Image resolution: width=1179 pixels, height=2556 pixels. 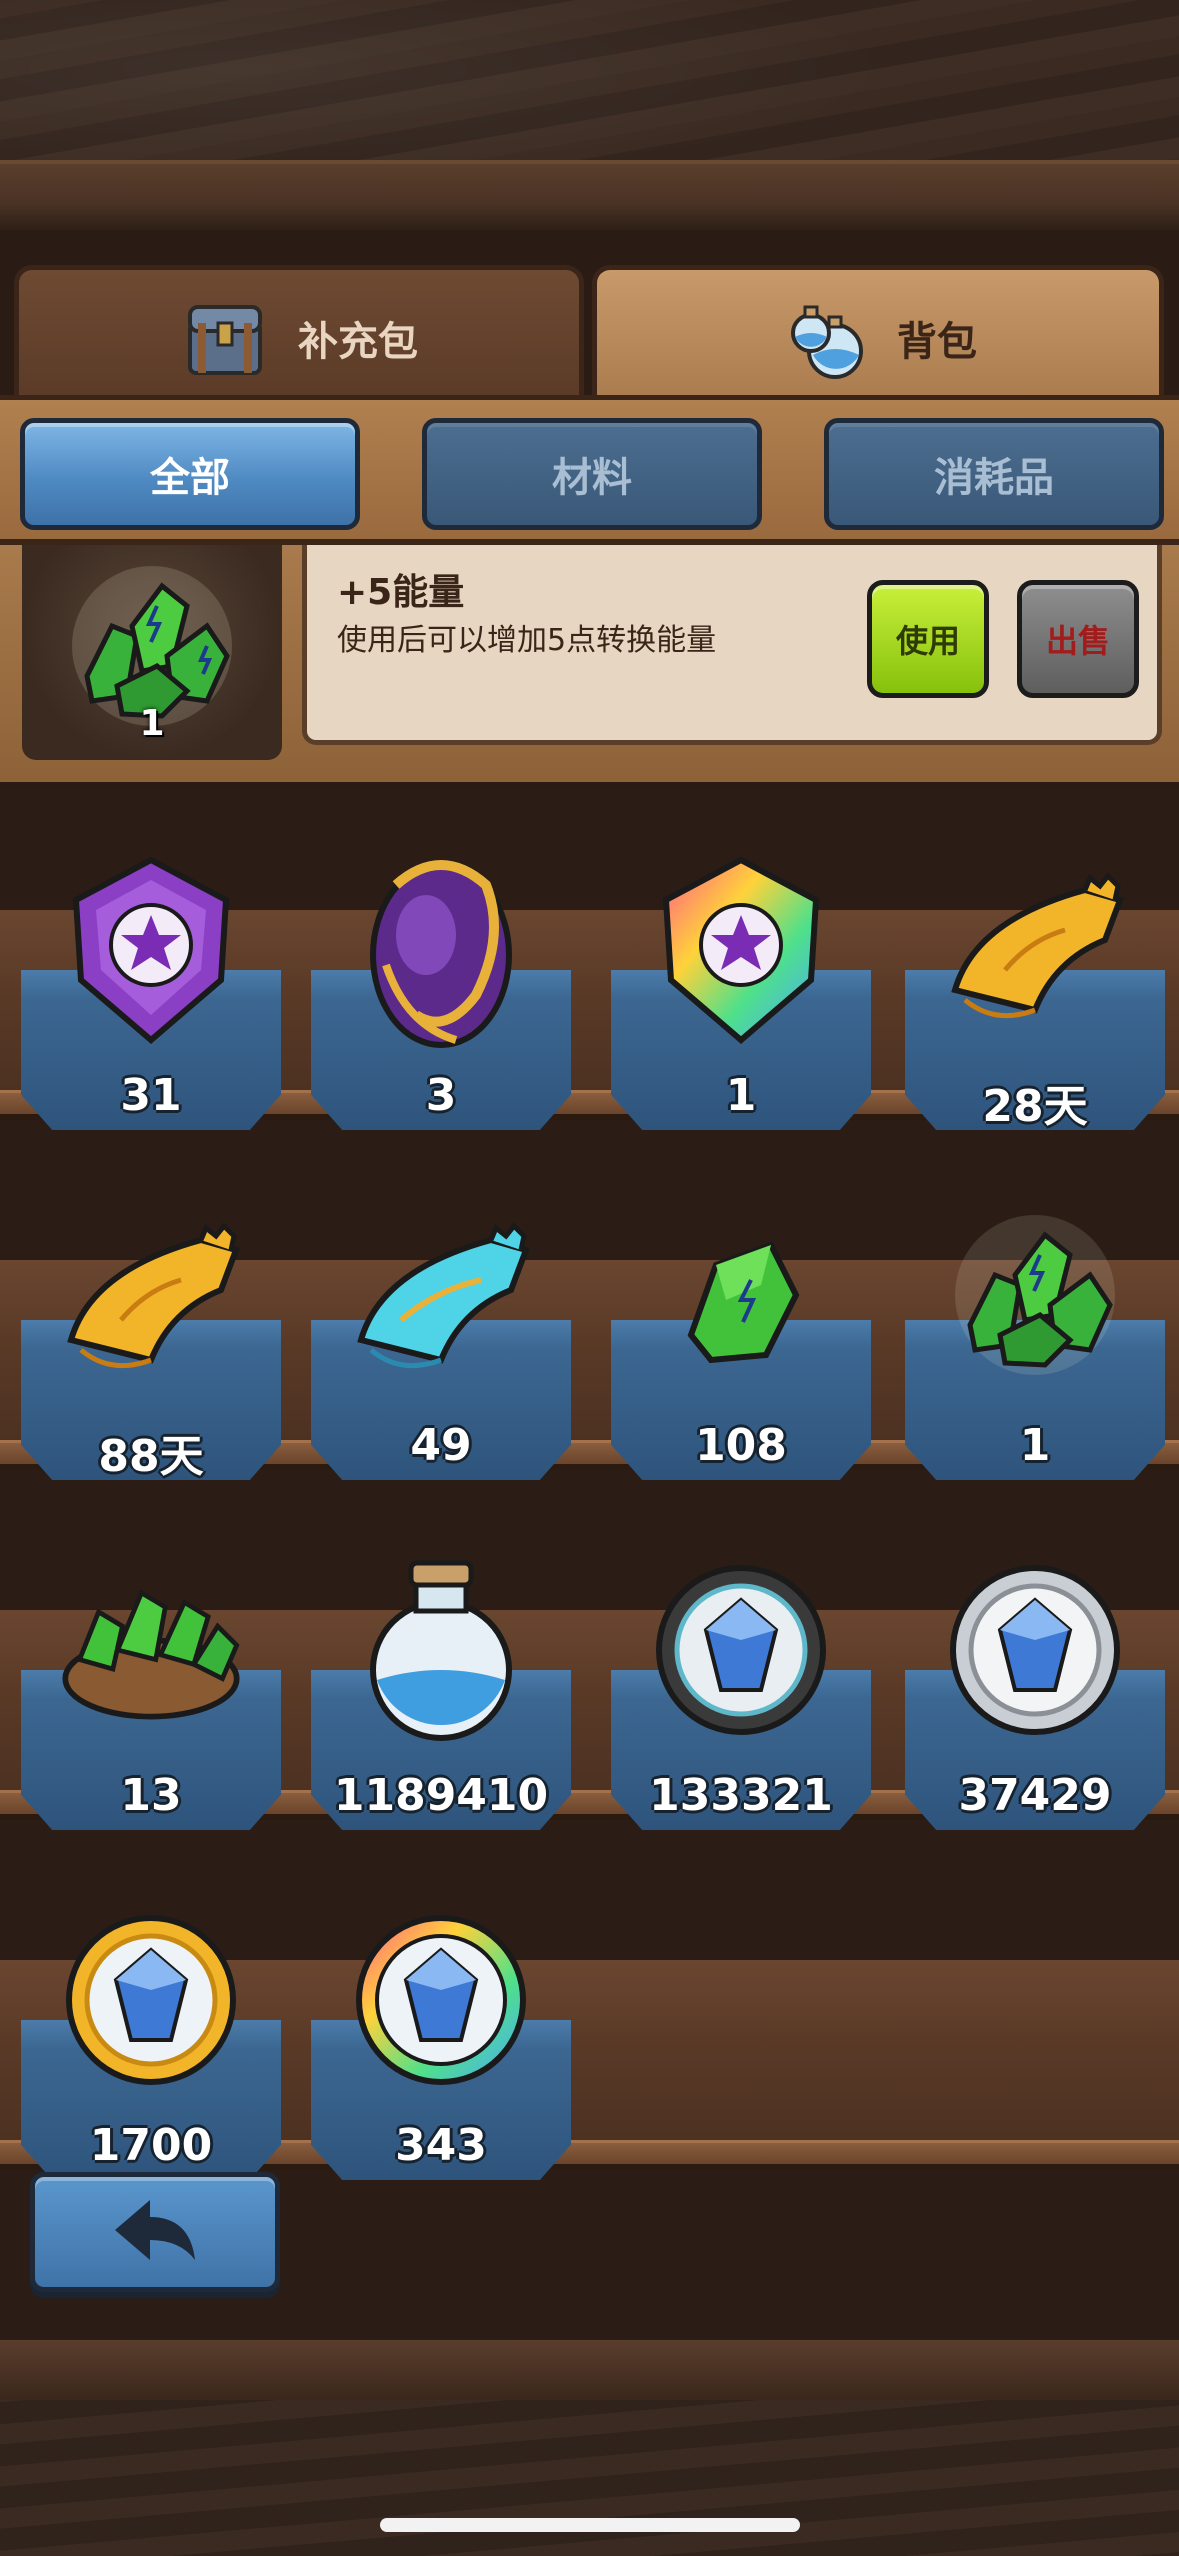 I want to click on filter-consumables-button: 消耗品, so click(x=994, y=474).